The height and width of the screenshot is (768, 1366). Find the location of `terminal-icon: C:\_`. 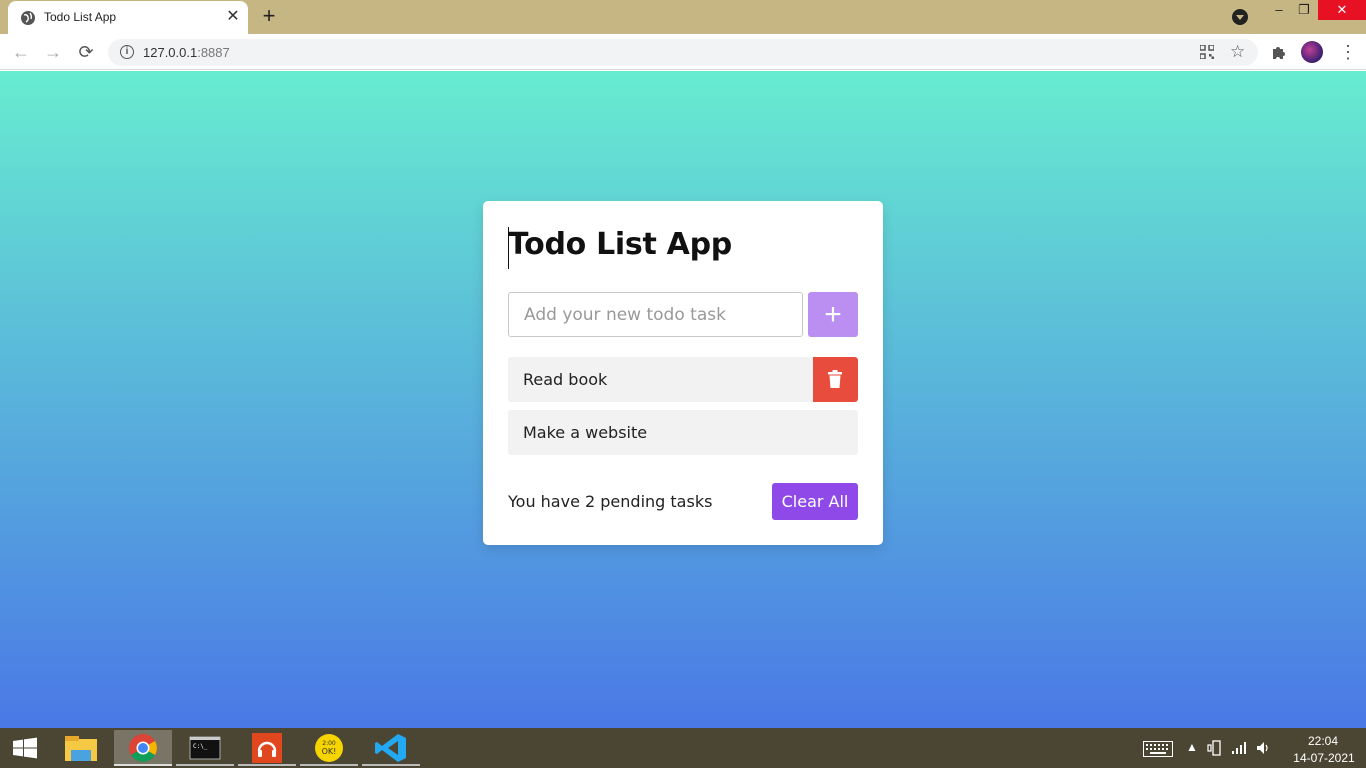

terminal-icon: C:\_ is located at coordinates (205, 748).